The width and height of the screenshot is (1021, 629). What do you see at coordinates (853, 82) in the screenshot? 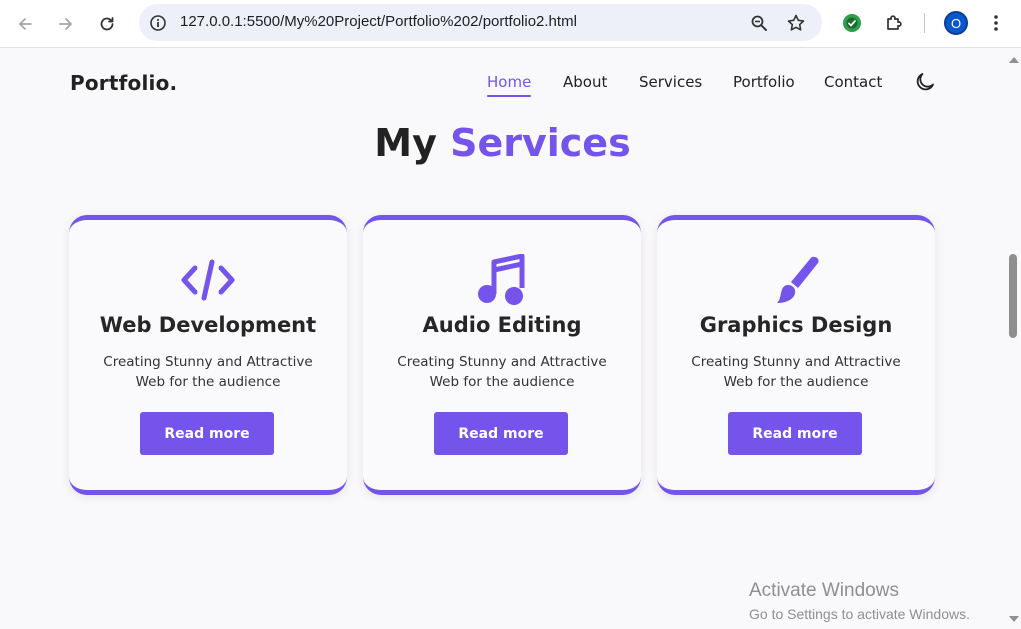
I see `nav-link-contact: Contact` at bounding box center [853, 82].